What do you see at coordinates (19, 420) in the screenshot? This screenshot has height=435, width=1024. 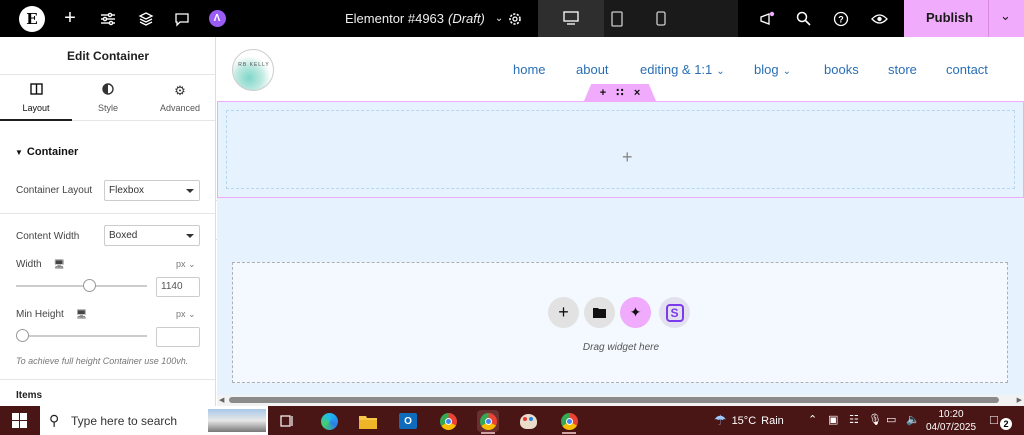 I see `windows-start-icon` at bounding box center [19, 420].